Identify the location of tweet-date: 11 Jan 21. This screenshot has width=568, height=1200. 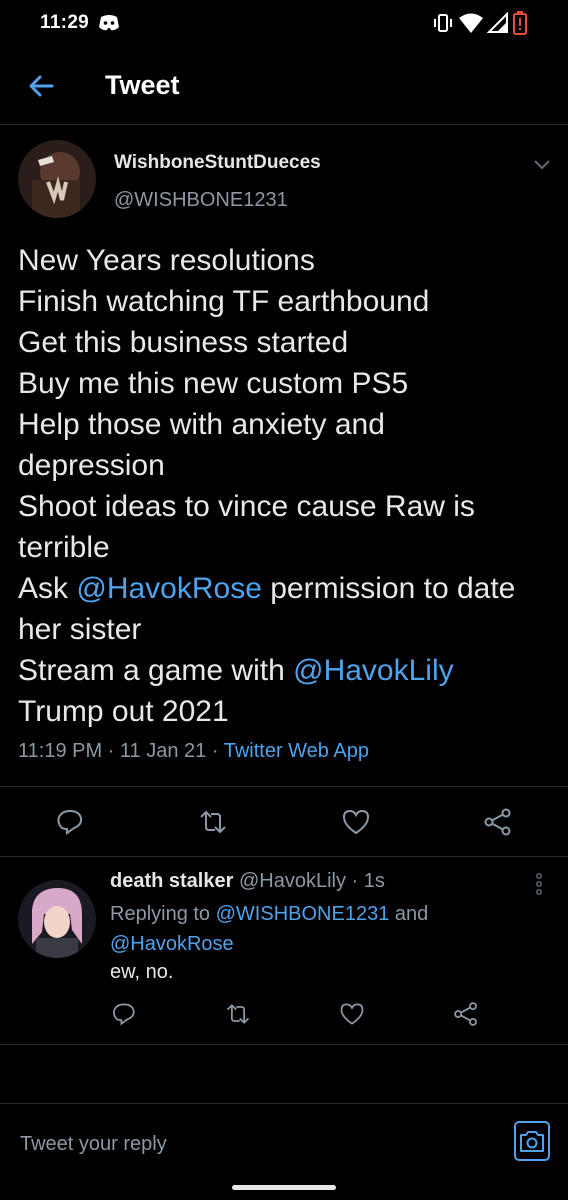
(163, 751).